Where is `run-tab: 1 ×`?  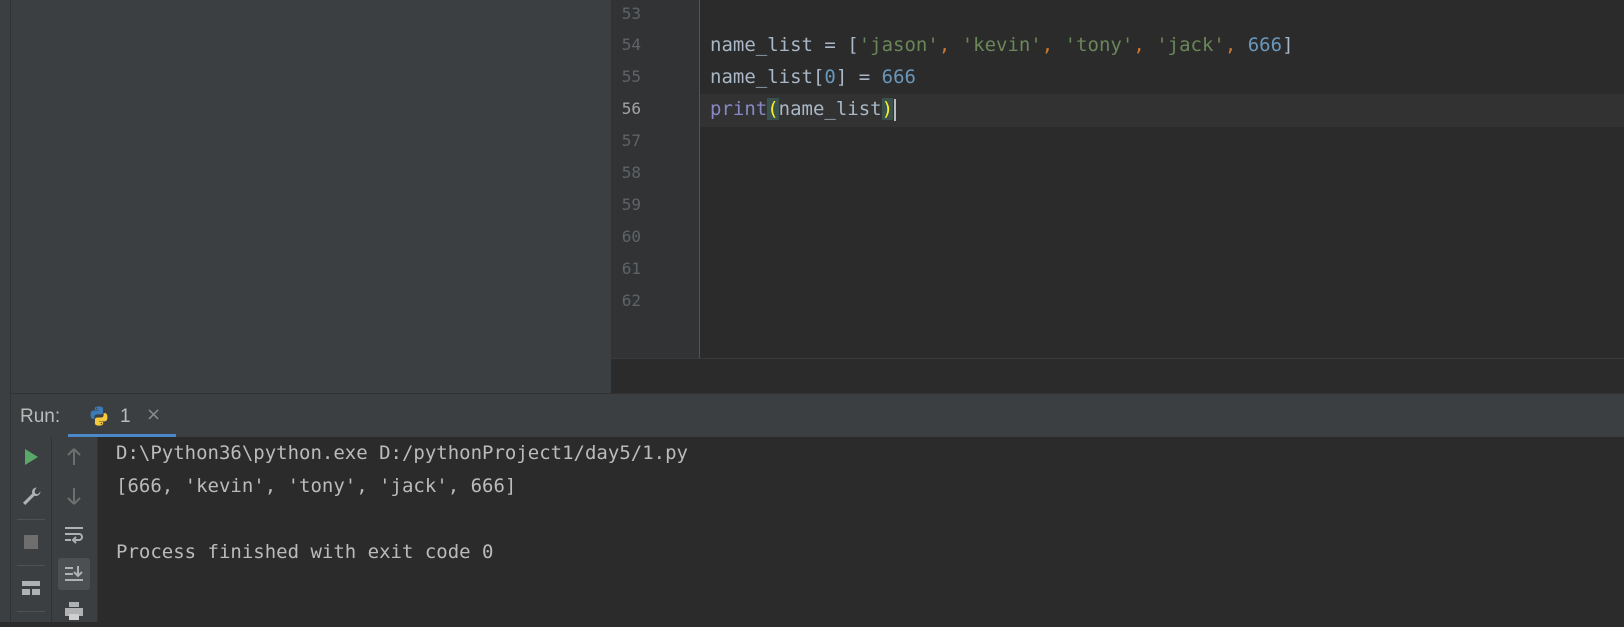
run-tab: 1 × is located at coordinates (122, 415).